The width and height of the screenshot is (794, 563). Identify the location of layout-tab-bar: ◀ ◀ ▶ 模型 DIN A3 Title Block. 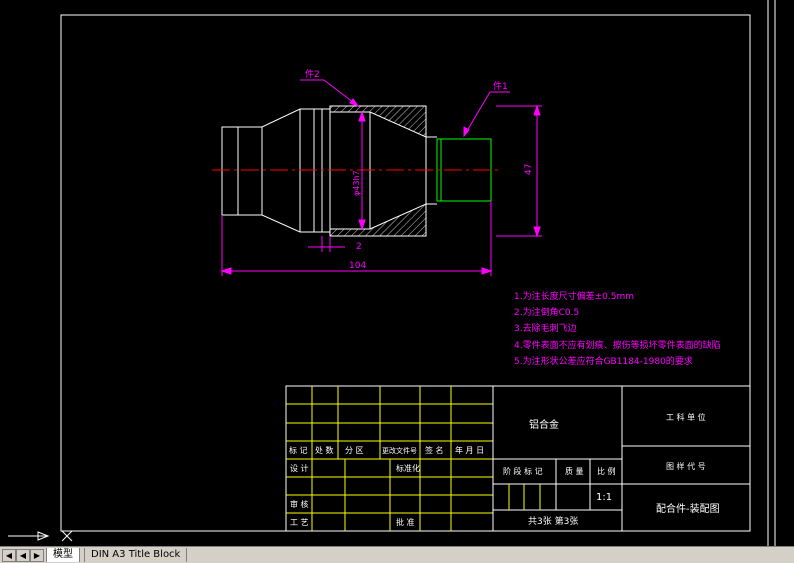
(397, 554).